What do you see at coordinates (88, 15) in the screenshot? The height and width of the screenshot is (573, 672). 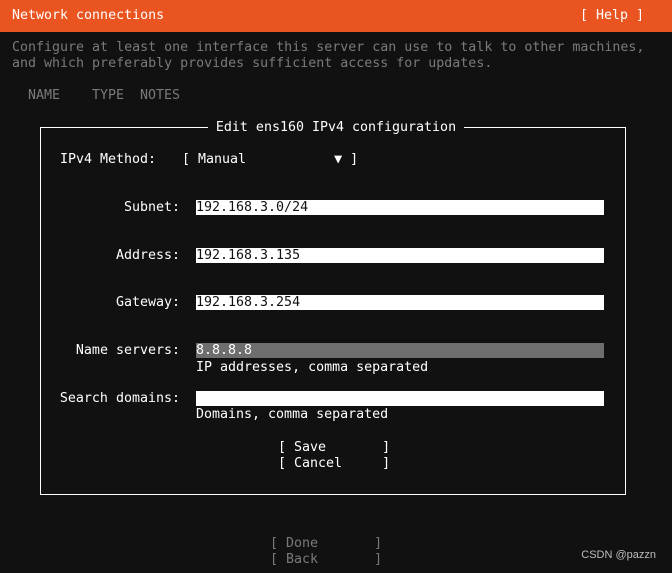 I see `page-title: Network connections` at bounding box center [88, 15].